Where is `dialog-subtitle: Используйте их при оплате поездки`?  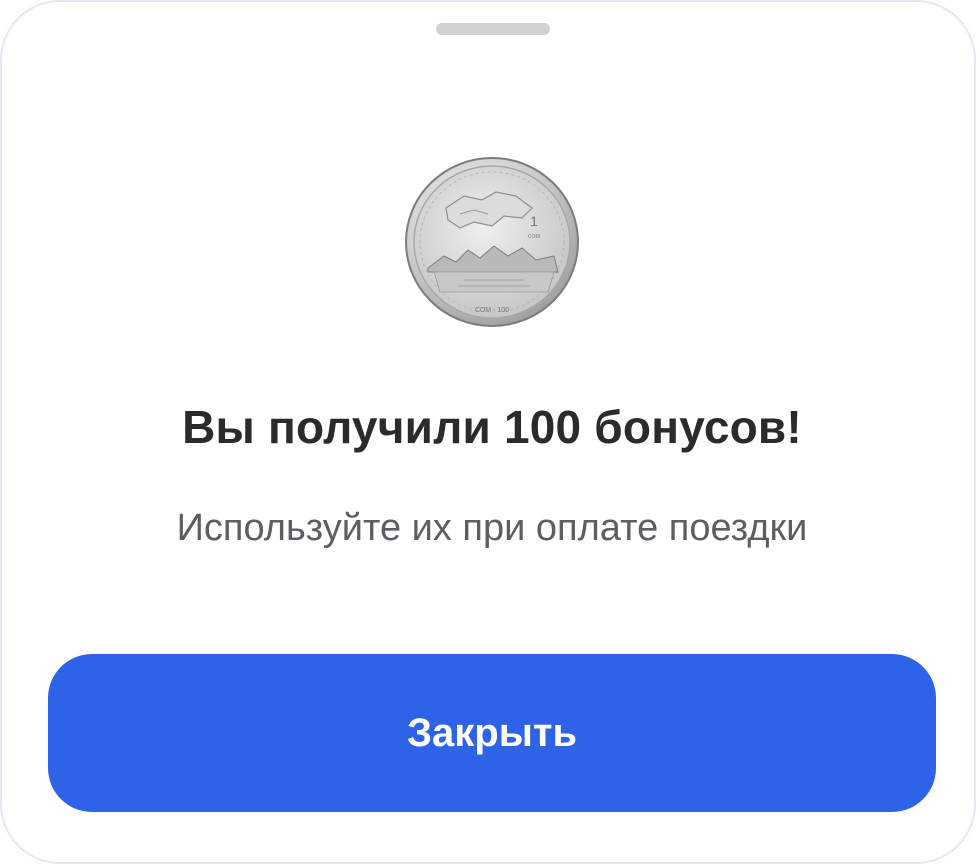
dialog-subtitle: Используйте их при оплате поездки is located at coordinates (492, 528).